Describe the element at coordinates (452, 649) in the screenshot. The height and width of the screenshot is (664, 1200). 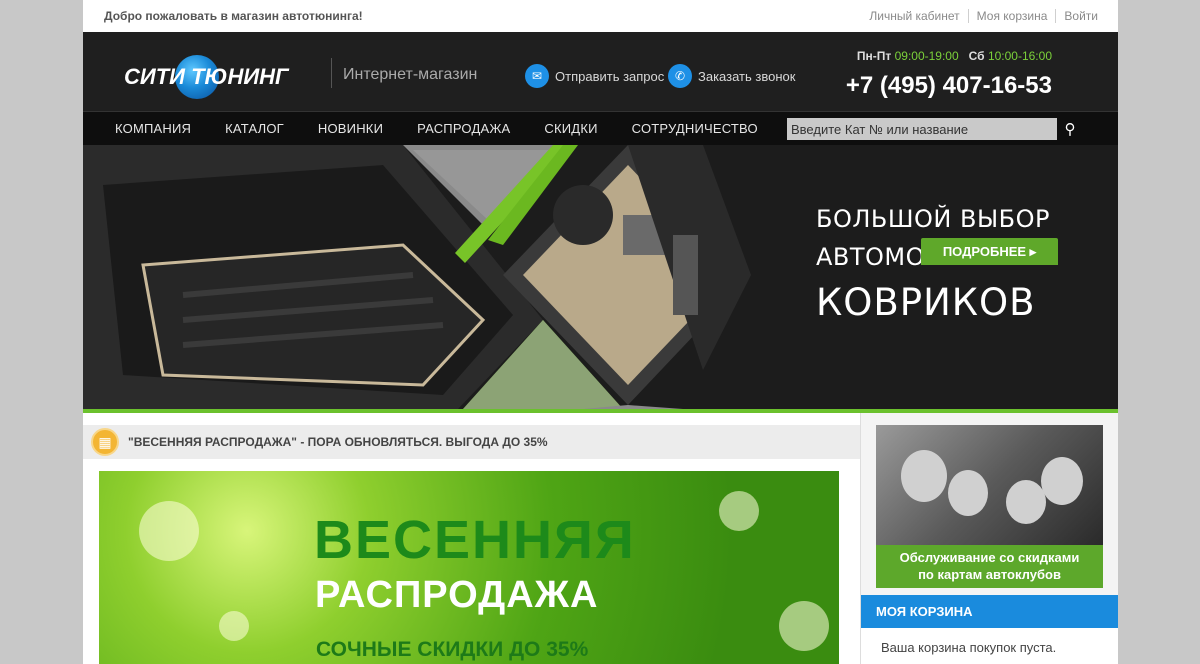
I see `promo-image-line-3: СОЧНЫЕ СКИДКИ ДО 35%` at that location.